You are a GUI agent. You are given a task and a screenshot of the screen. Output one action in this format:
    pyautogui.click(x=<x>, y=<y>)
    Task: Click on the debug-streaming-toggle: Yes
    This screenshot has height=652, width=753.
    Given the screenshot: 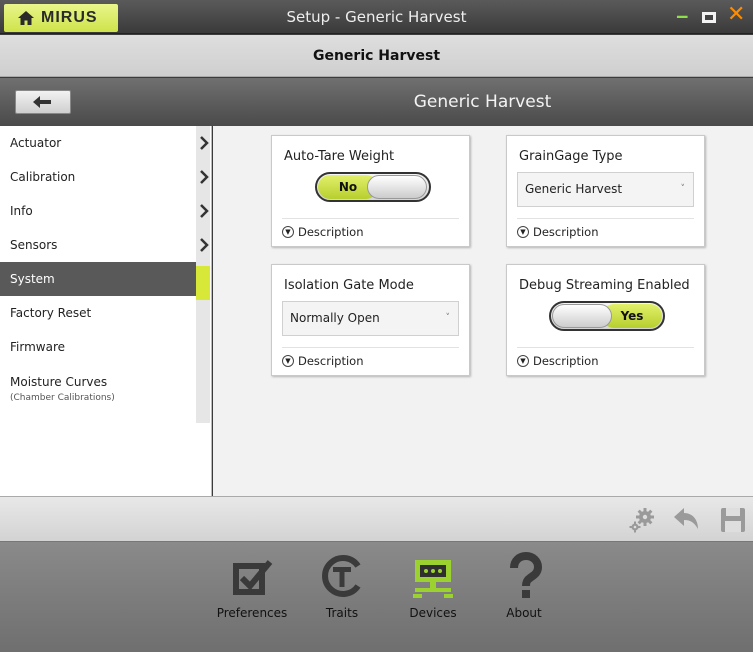 What is the action you would take?
    pyautogui.click(x=607, y=316)
    